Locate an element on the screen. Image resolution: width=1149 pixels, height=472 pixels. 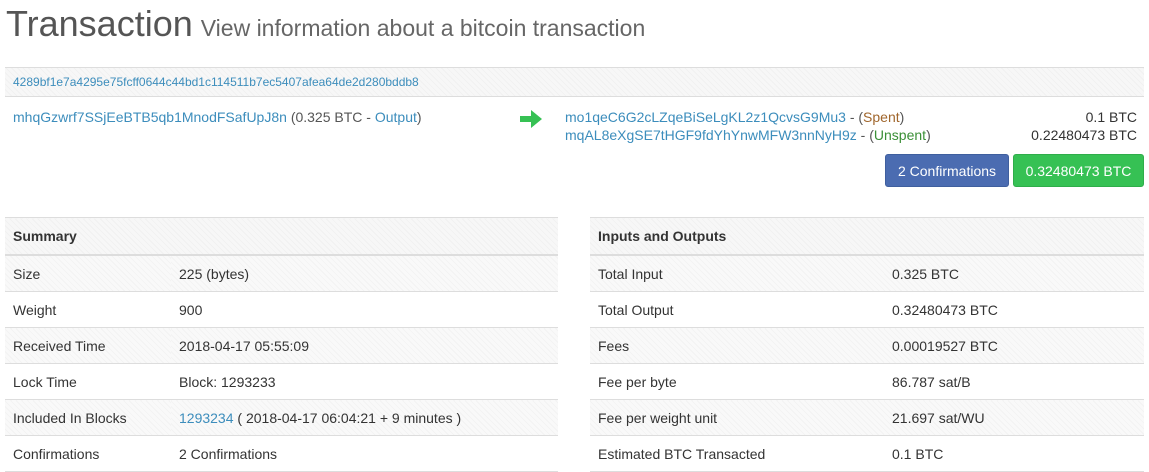
io-value: 21.697 sat/WU is located at coordinates (1014, 417).